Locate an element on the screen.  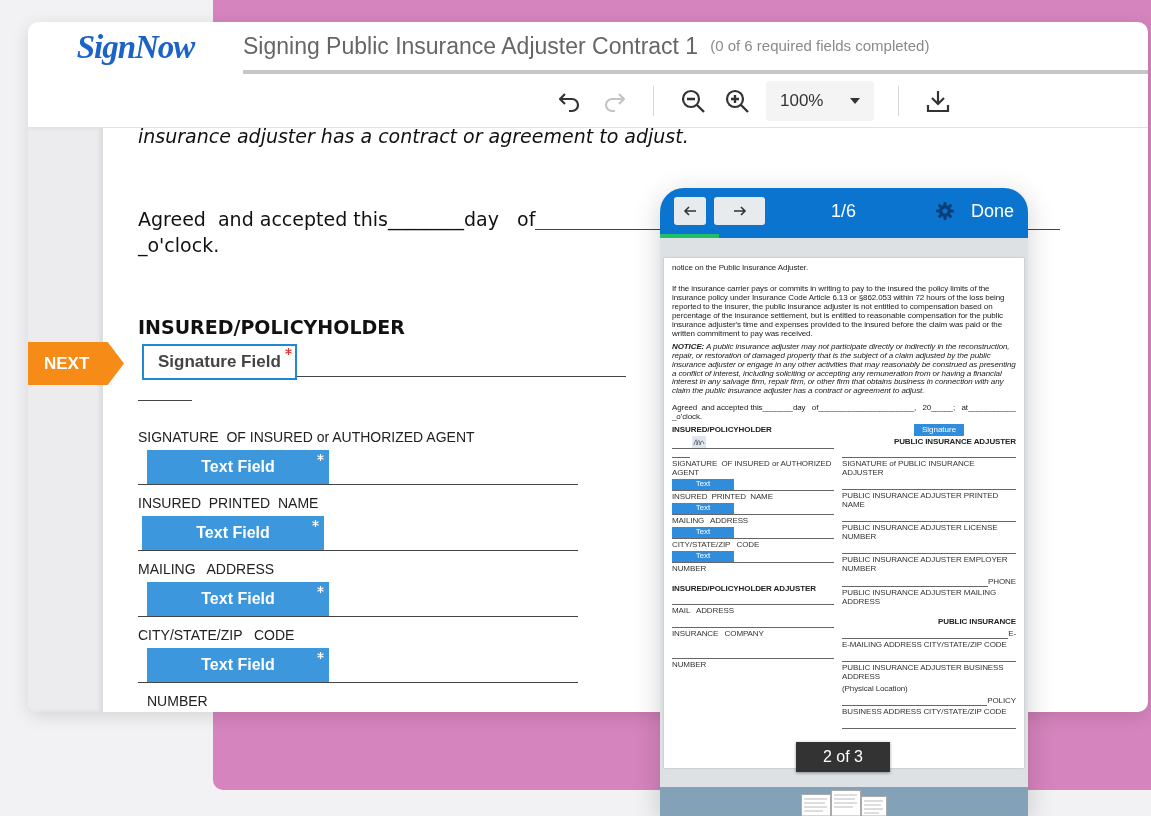
paragraph: Agreed and accepted this_______day of______________________, 20_____; at___________ is located at coordinates (844, 409).